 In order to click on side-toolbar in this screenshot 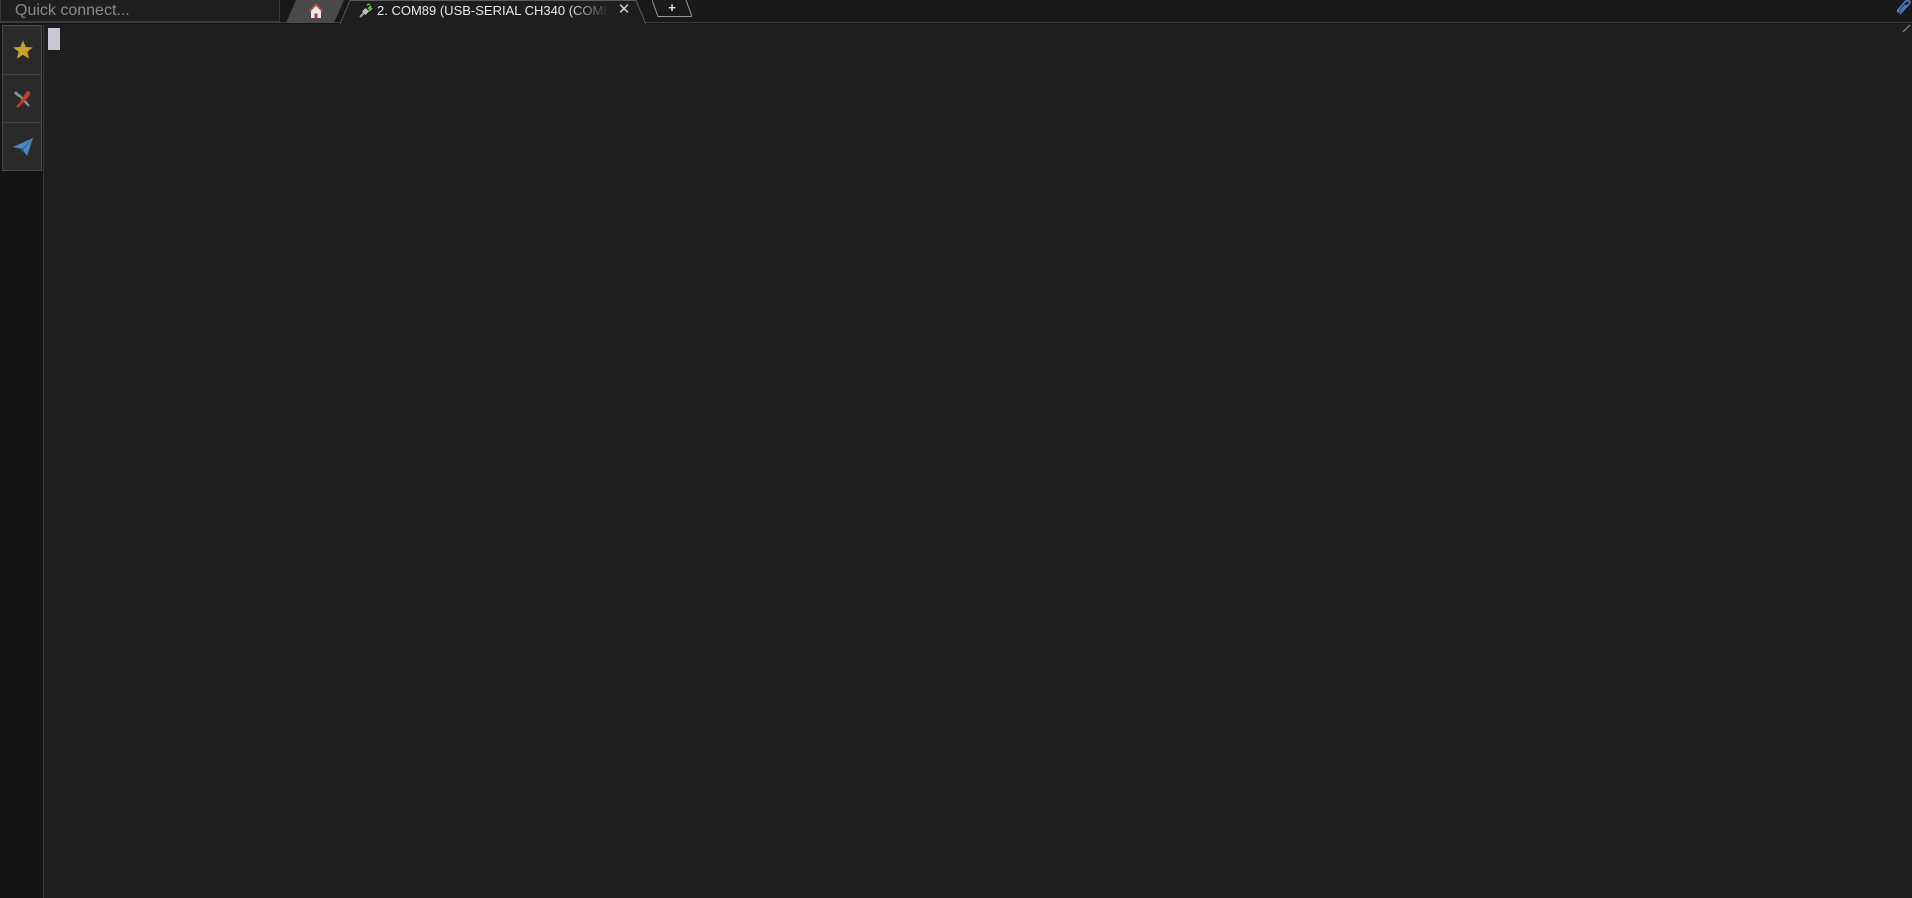, I will do `click(22, 98)`.